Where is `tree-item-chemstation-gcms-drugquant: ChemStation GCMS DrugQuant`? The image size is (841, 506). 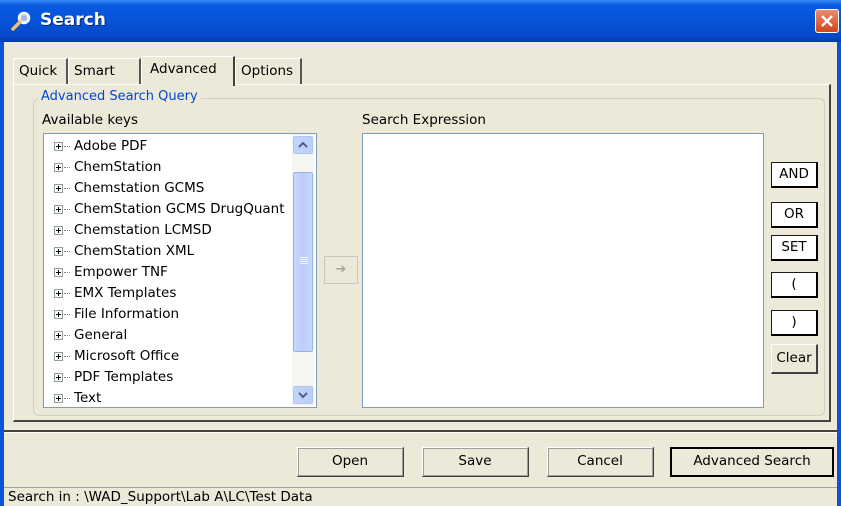 tree-item-chemstation-gcms-drugquant: ChemStation GCMS DrugQuant is located at coordinates (169, 210).